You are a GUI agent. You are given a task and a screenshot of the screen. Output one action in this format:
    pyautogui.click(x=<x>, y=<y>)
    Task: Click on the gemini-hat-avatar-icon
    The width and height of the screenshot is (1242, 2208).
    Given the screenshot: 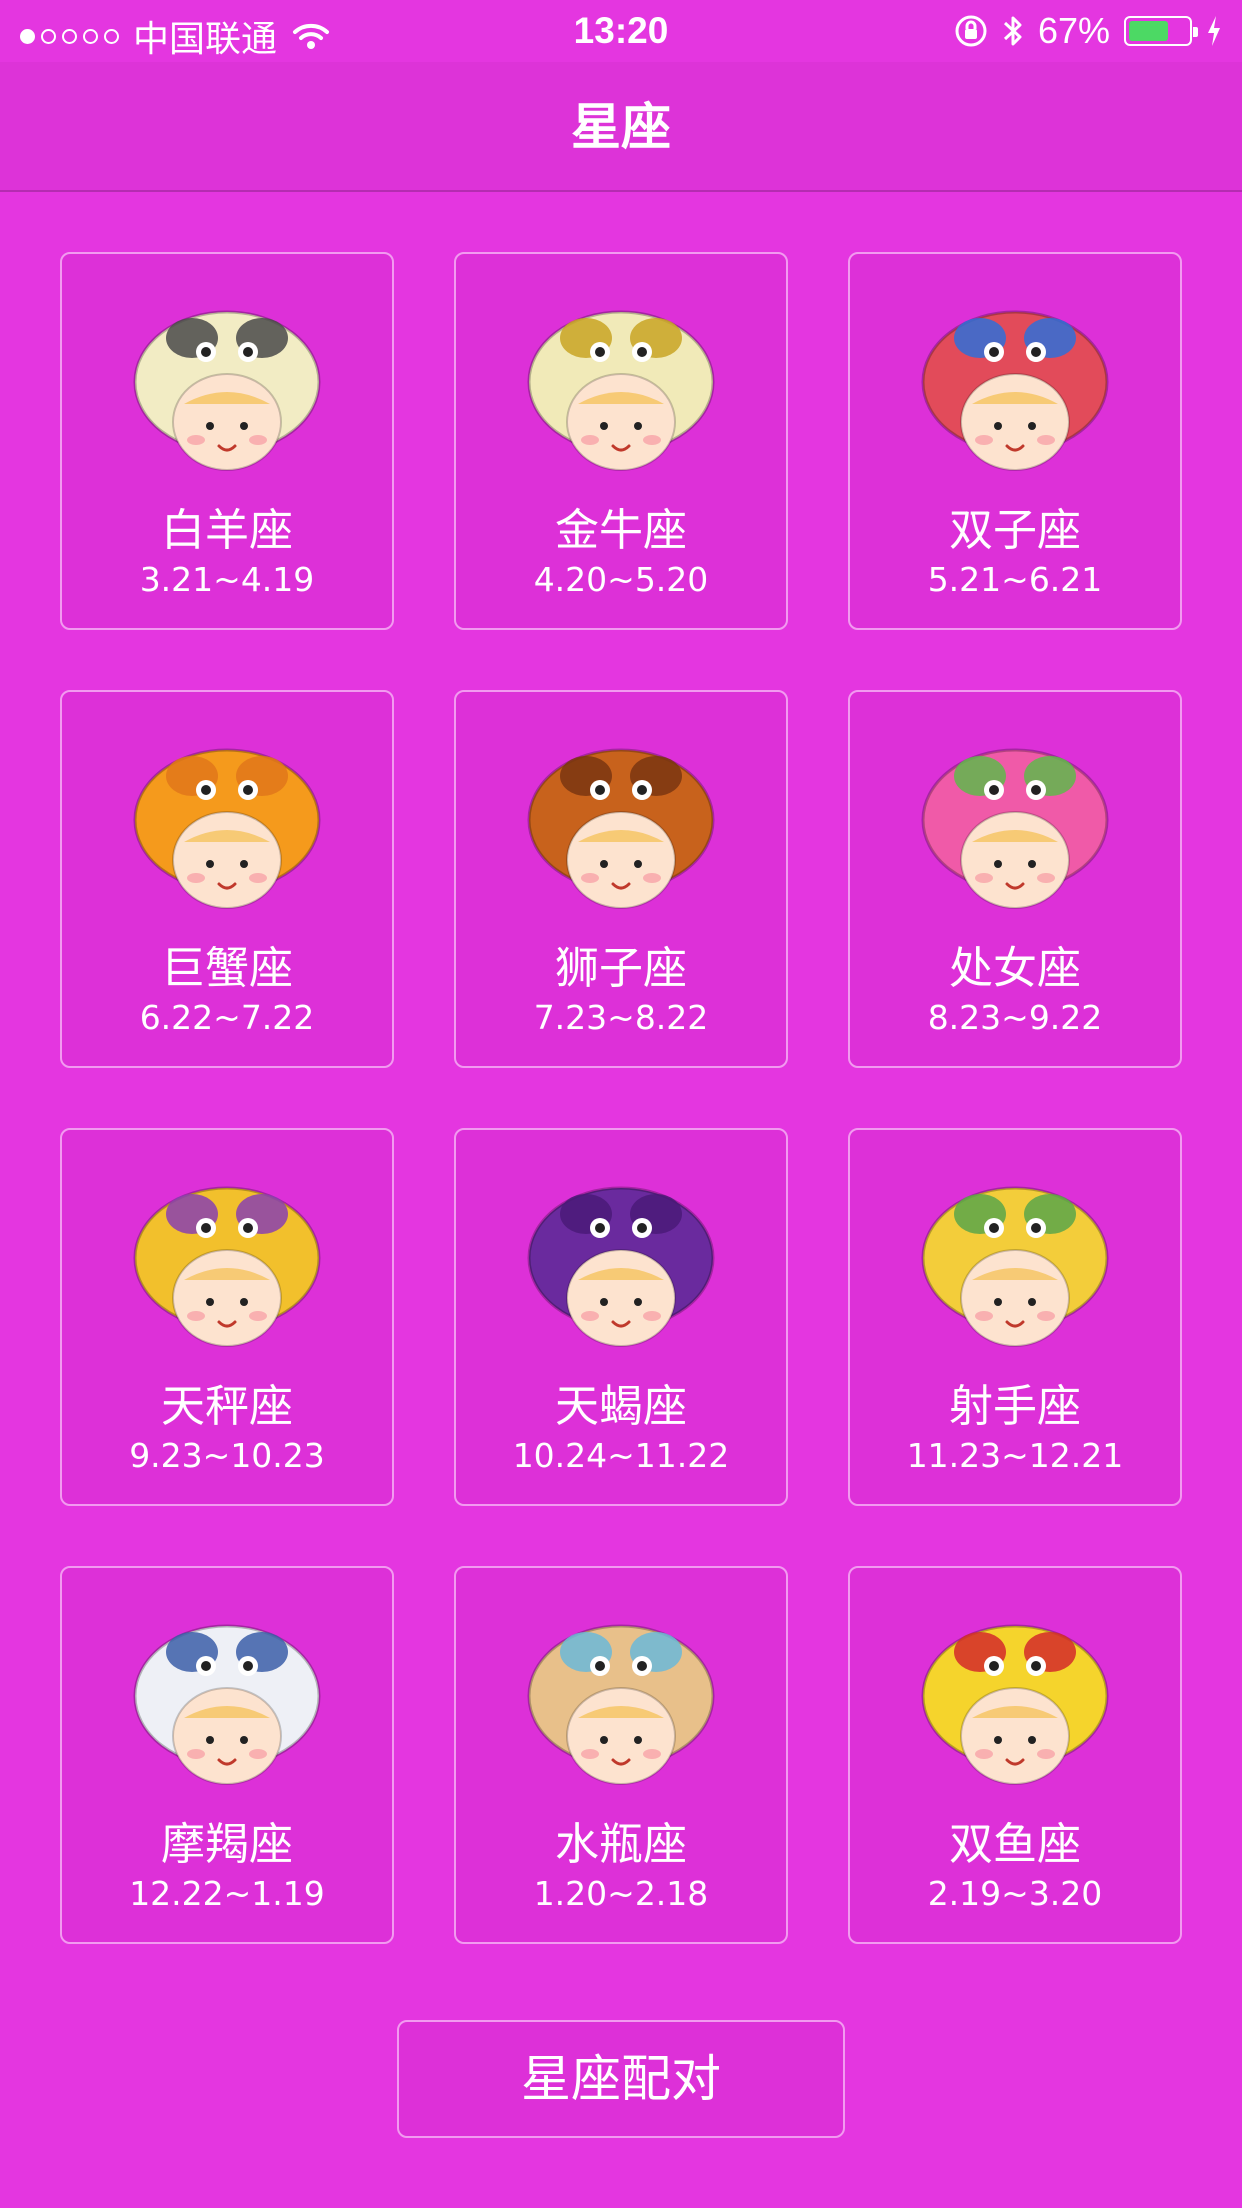 What is the action you would take?
    pyautogui.click(x=1015, y=389)
    